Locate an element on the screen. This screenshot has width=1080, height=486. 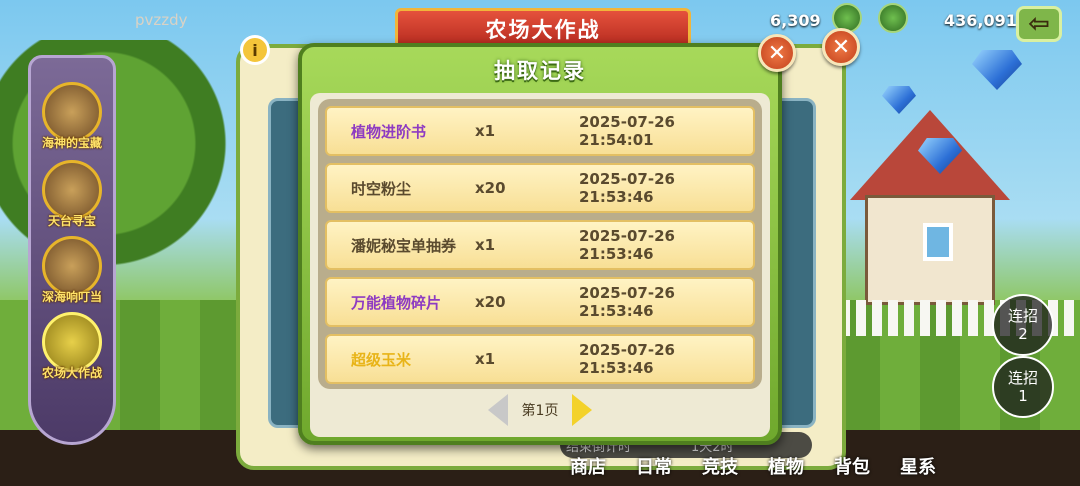
record-time: 2025-07-26 21:54:01 is located at coordinates (627, 131).